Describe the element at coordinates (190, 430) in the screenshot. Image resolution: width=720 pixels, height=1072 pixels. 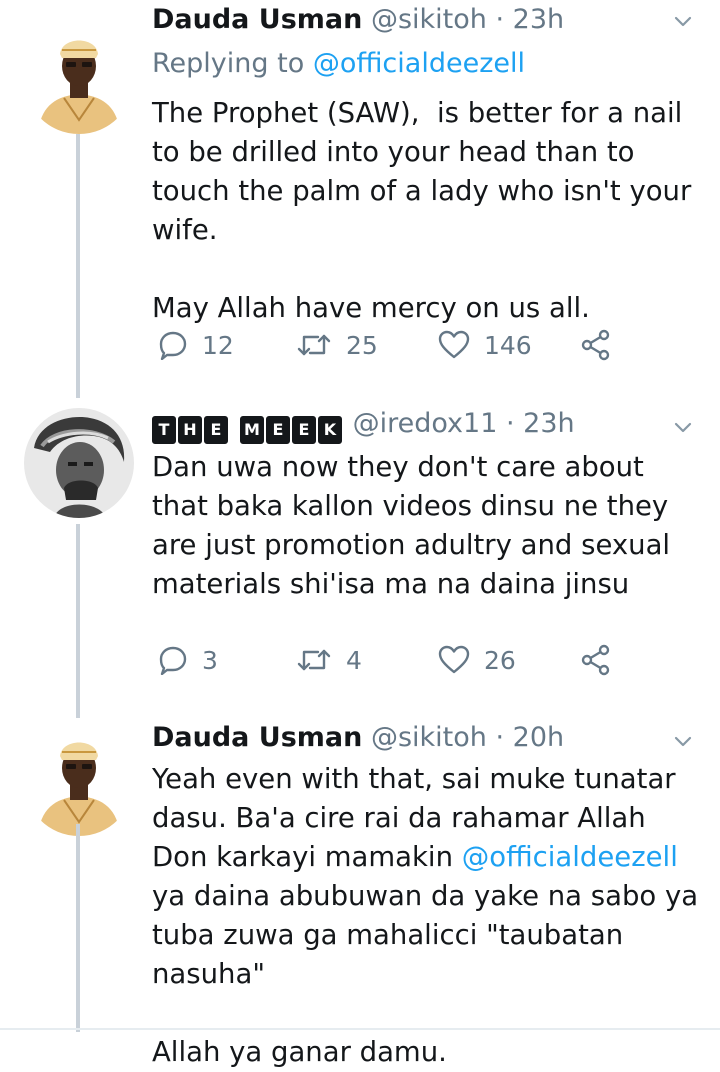
I see `name-letter: H` at that location.